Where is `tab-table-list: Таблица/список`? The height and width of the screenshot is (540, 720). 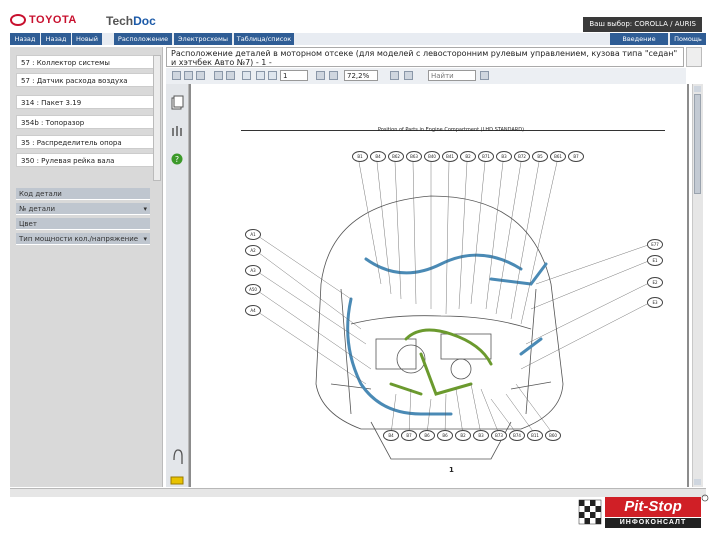 tab-table-list: Таблица/список is located at coordinates (264, 39).